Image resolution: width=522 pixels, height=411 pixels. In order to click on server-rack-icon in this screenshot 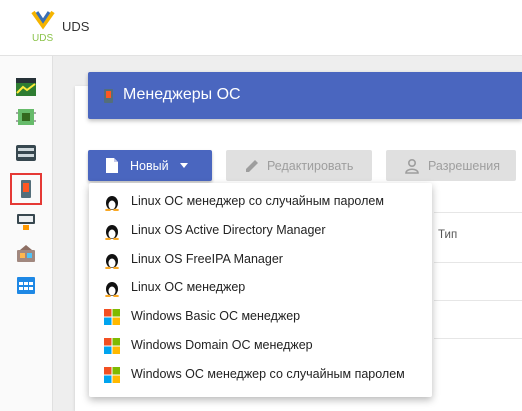, I will do `click(26, 153)`.